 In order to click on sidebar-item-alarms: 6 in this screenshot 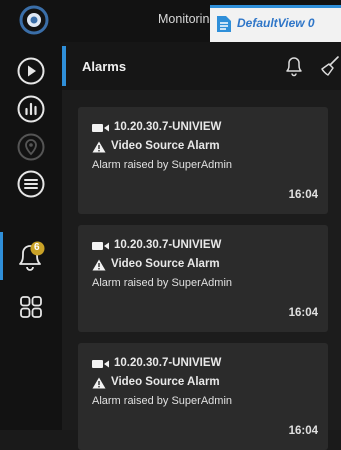, I will do `click(31, 256)`.